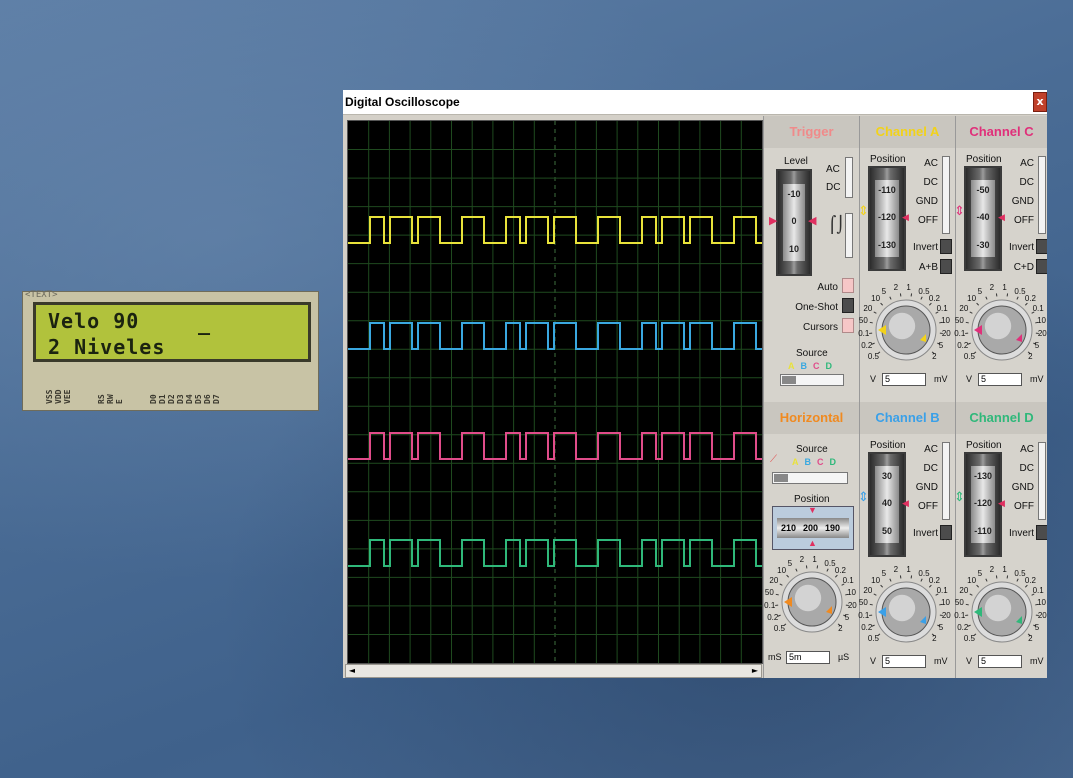 Image resolution: width=1073 pixels, height=778 pixels. I want to click on lcd-pin-labels: VSS VDD VEE RS RW E D0 D1 D2 D3 D4 D5 D6 D7, so click(180, 392).